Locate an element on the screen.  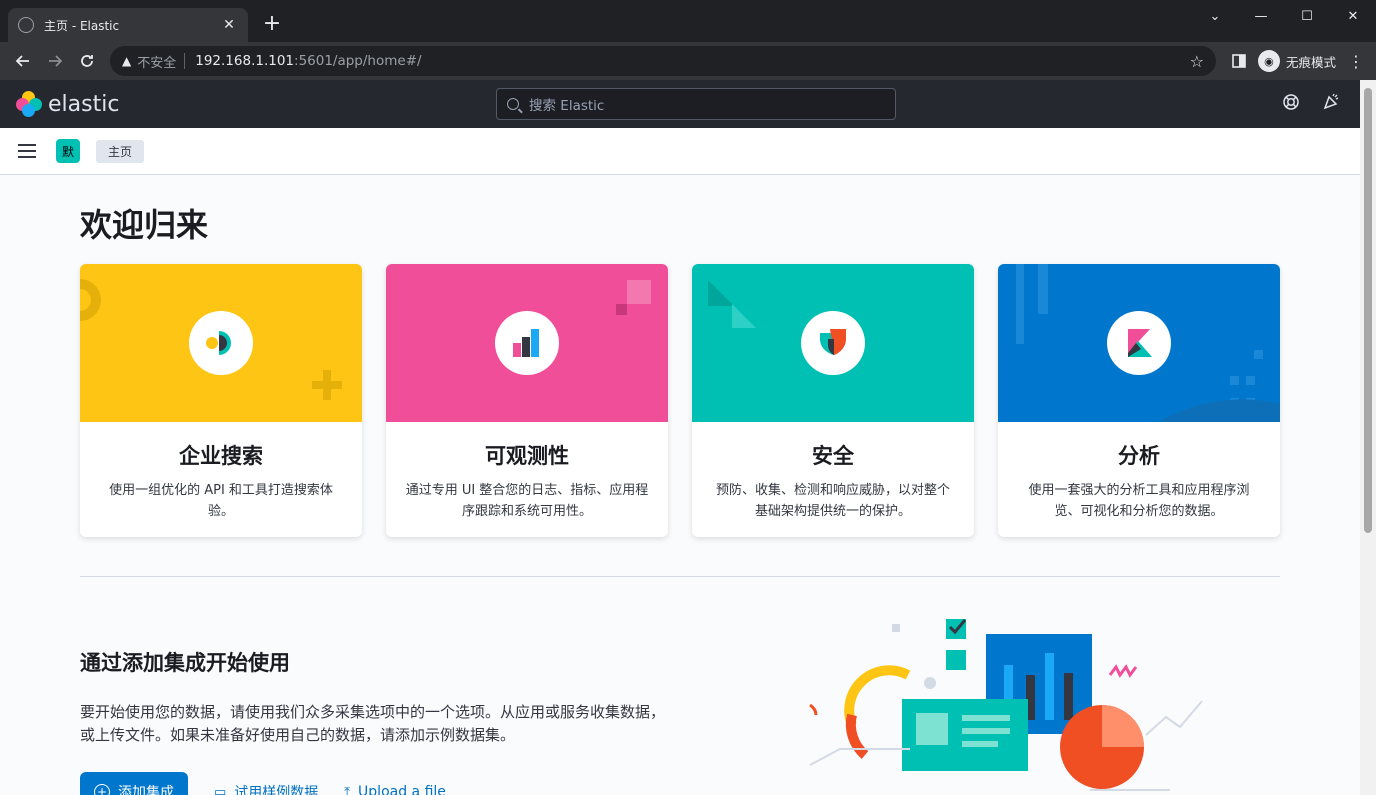
observability-icon is located at coordinates (527, 343).